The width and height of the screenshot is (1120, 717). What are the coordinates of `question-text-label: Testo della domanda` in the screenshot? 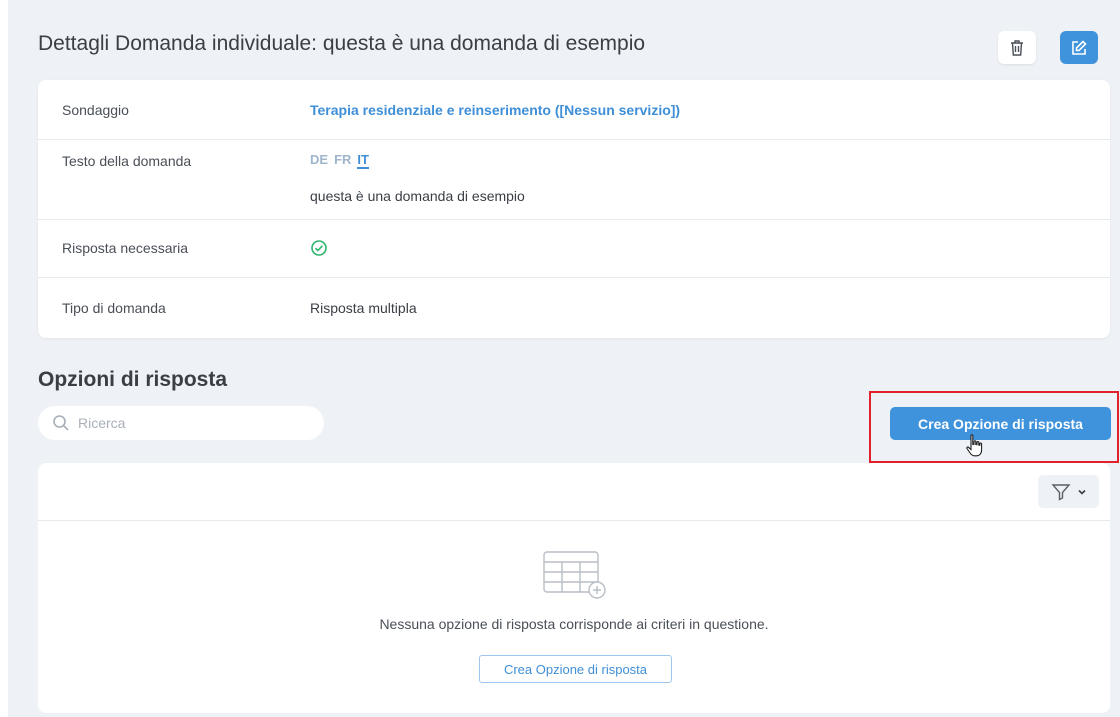 It's located at (127, 161).